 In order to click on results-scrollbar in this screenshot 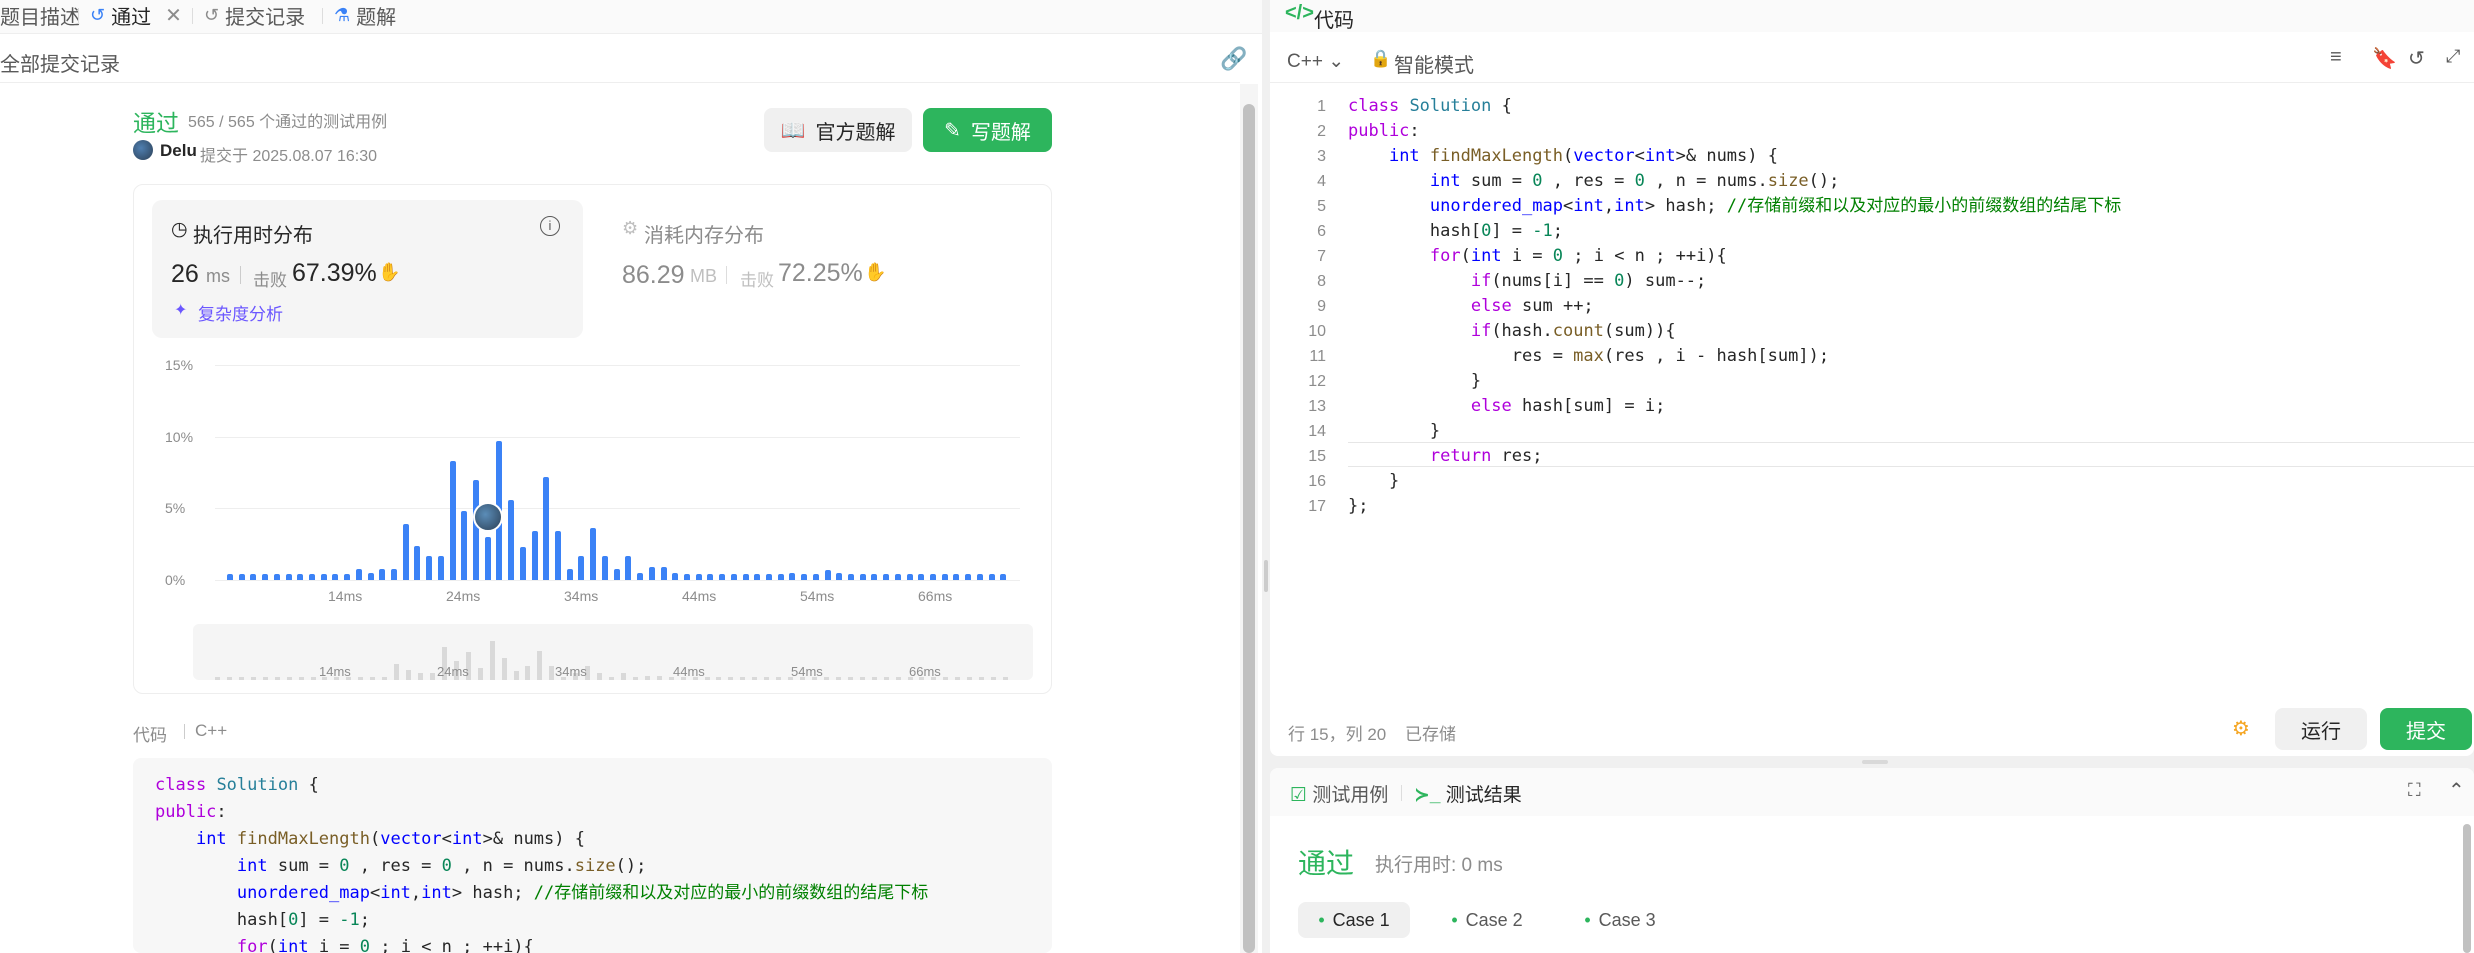, I will do `click(2467, 886)`.